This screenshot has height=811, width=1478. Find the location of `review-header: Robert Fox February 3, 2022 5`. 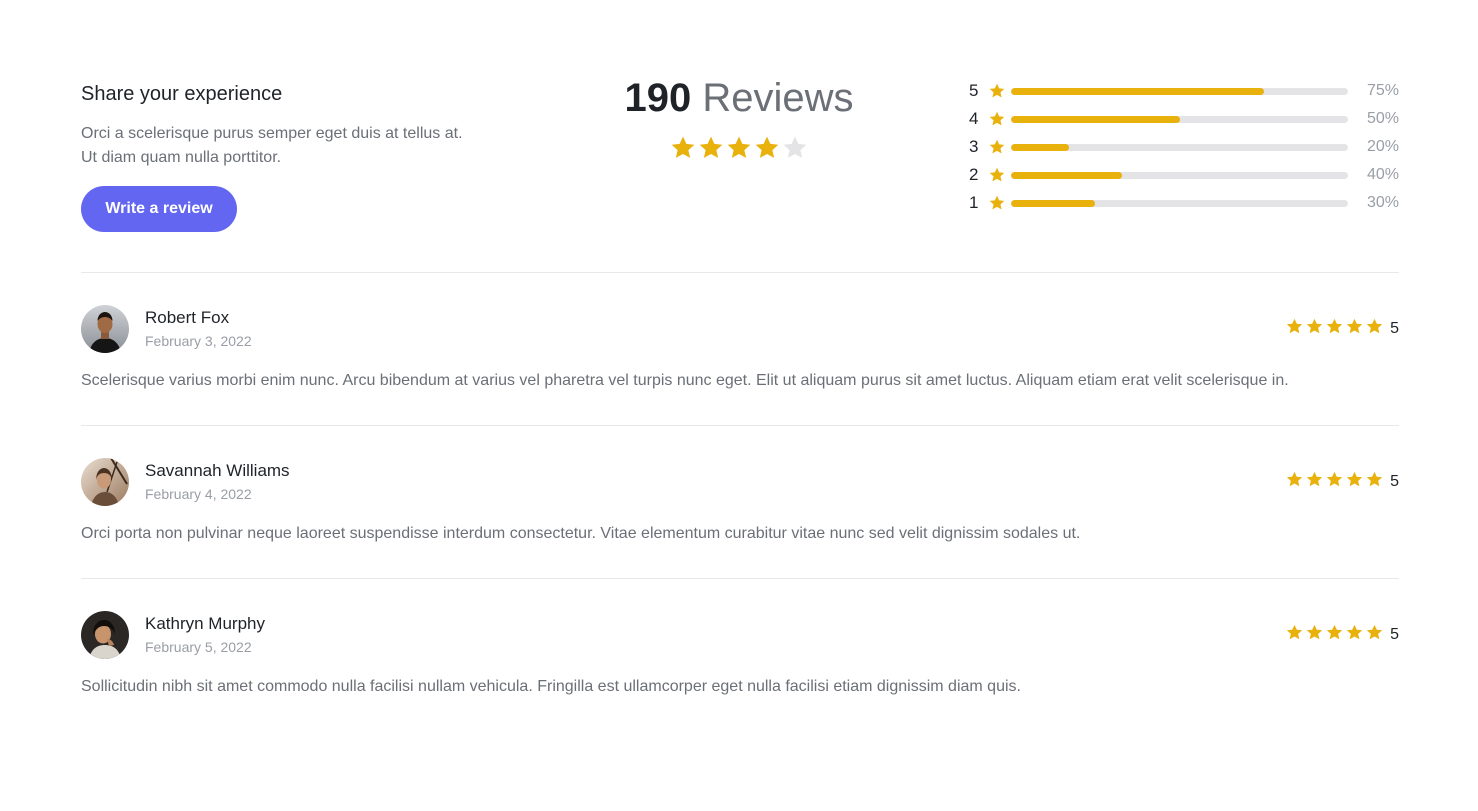

review-header: Robert Fox February 3, 2022 5 is located at coordinates (740, 329).